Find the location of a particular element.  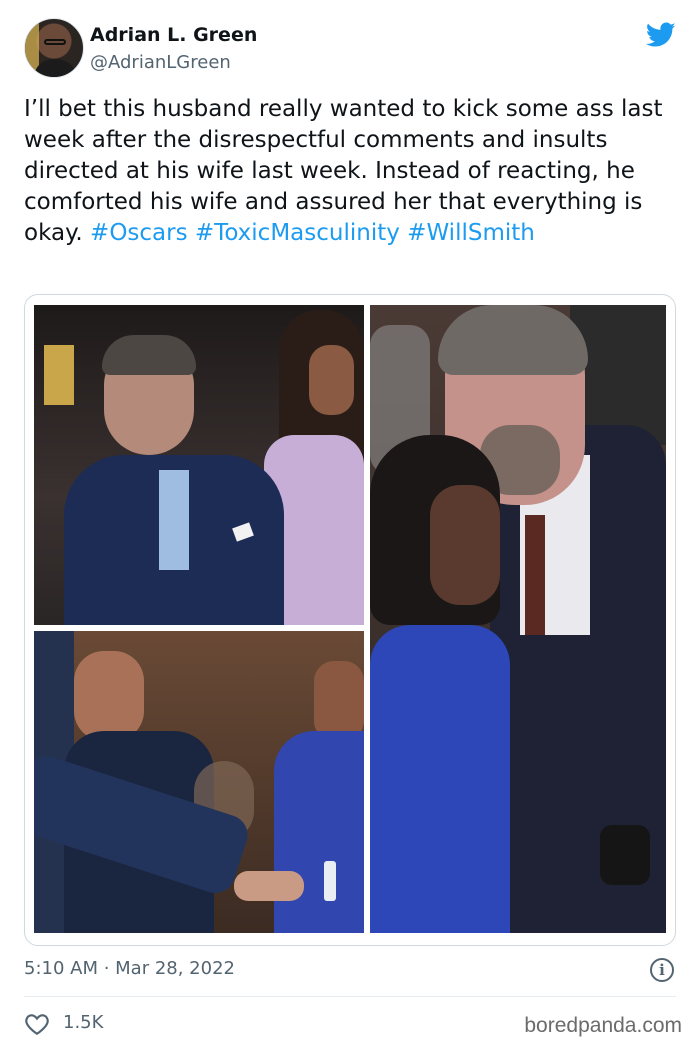

hashtag-willsmith: #WillSmith is located at coordinates (471, 233).